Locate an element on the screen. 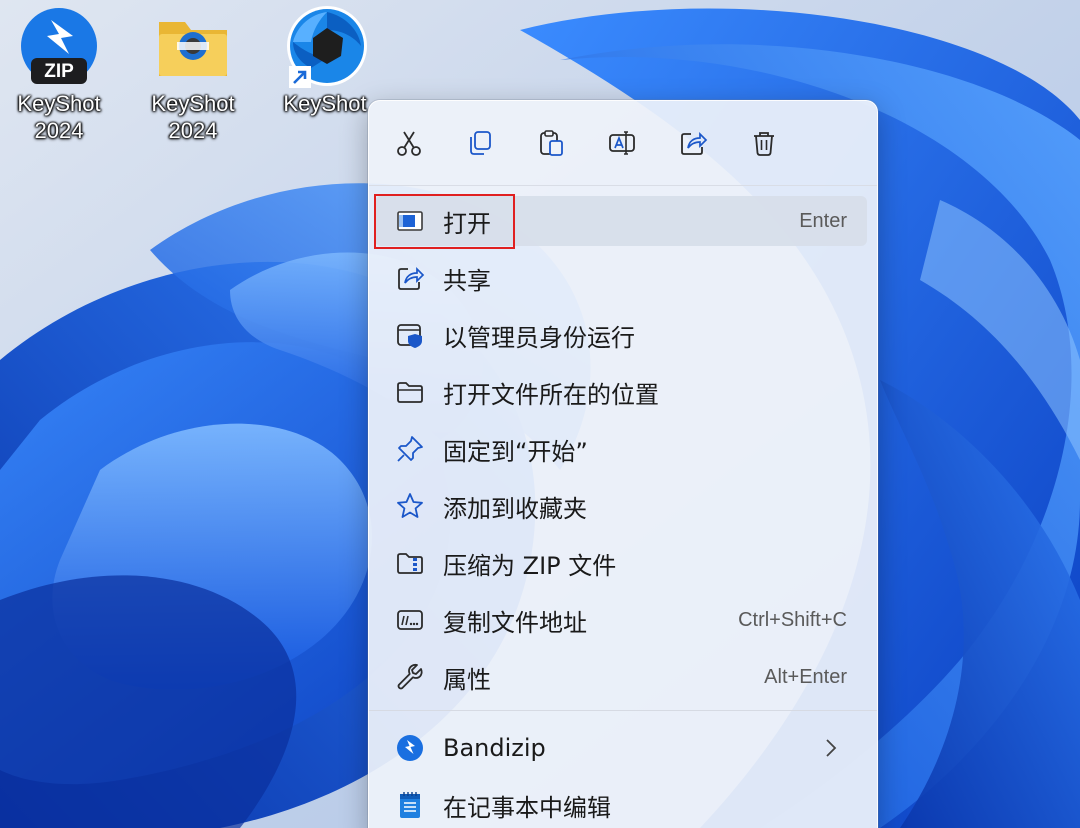 The image size is (1080, 828). menu-item-label: 共享 is located at coordinates (467, 280).